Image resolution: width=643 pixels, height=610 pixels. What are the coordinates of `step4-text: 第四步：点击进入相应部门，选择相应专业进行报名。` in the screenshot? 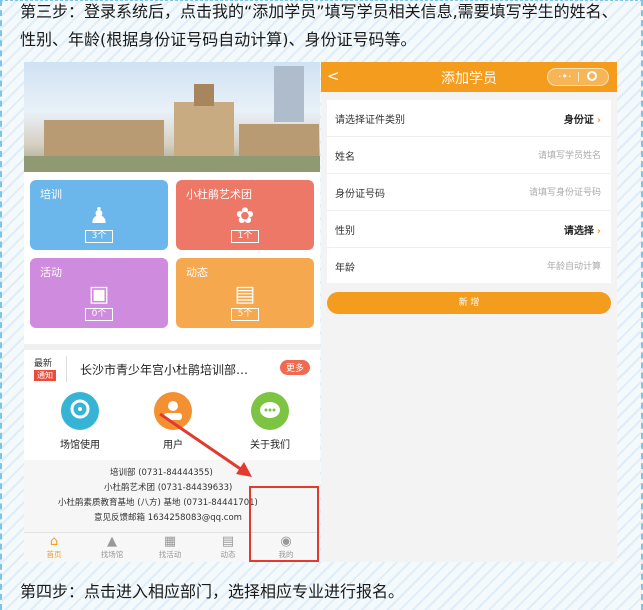 It's located at (212, 591).